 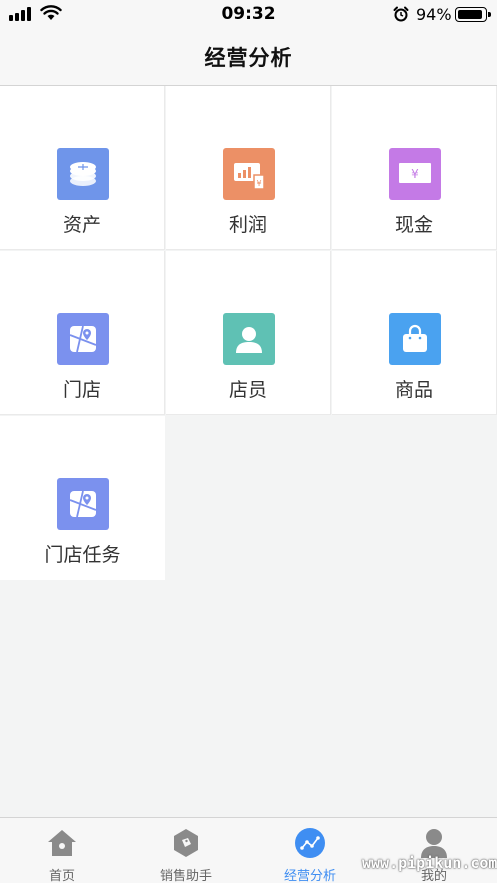 What do you see at coordinates (413, 225) in the screenshot?
I see `grid-item-label: 现金` at bounding box center [413, 225].